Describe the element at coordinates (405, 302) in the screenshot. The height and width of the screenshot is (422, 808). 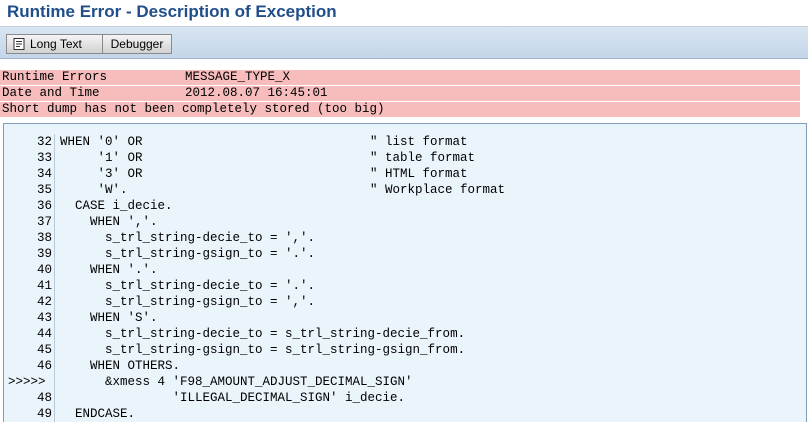
I see `code-line: 42 s_trl_string-gsign_to = ','.` at that location.